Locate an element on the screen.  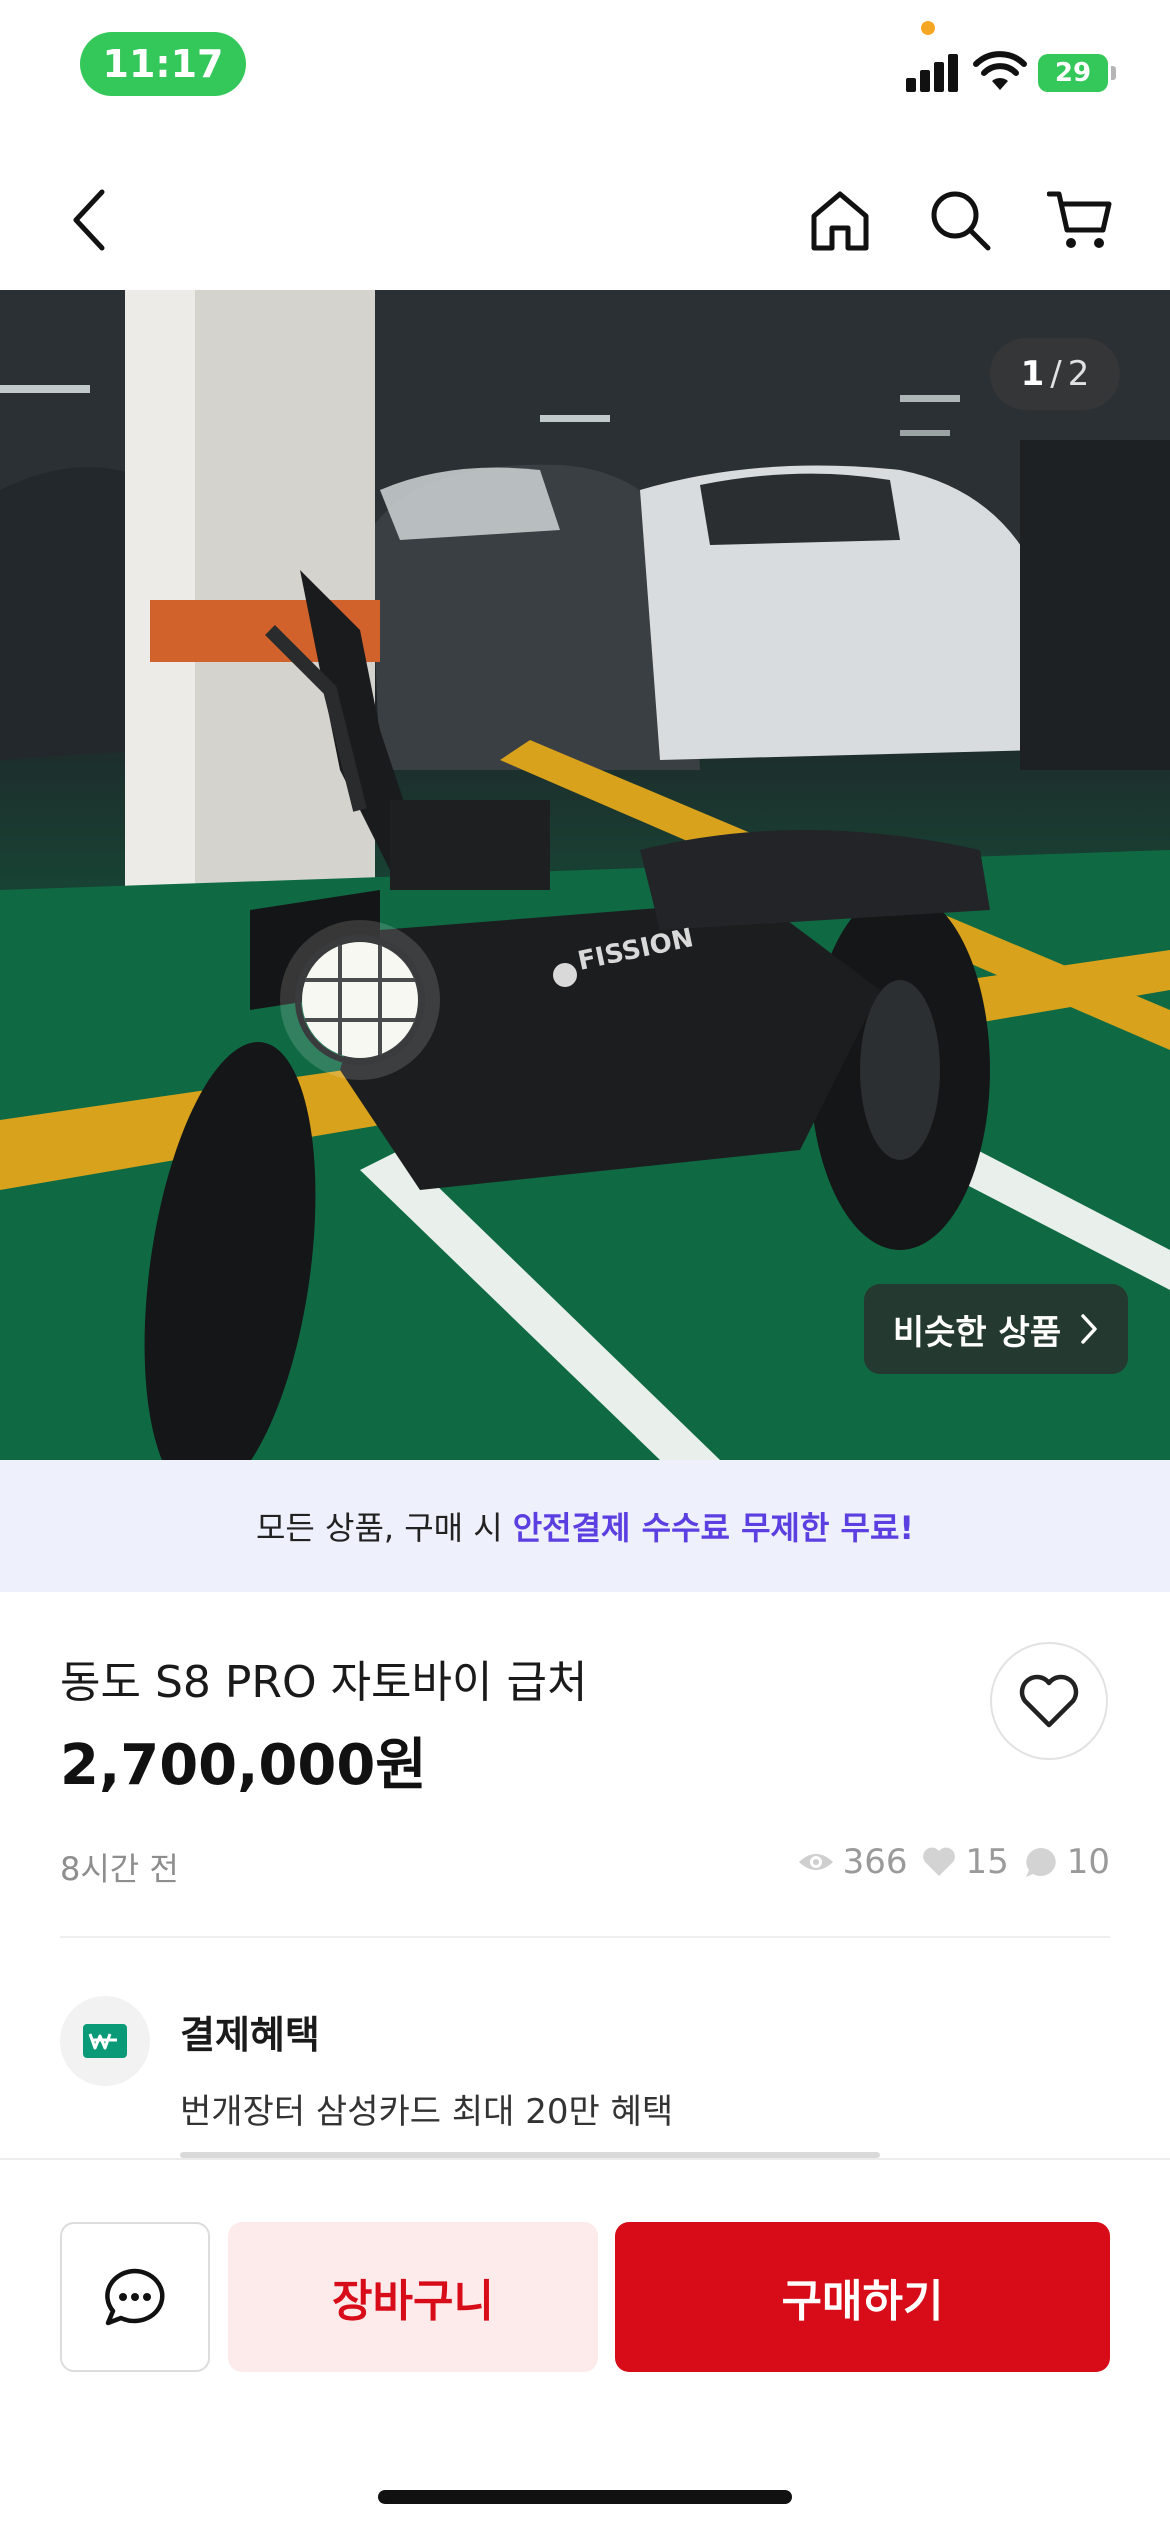
chevron-right-icon is located at coordinates (1089, 1329).